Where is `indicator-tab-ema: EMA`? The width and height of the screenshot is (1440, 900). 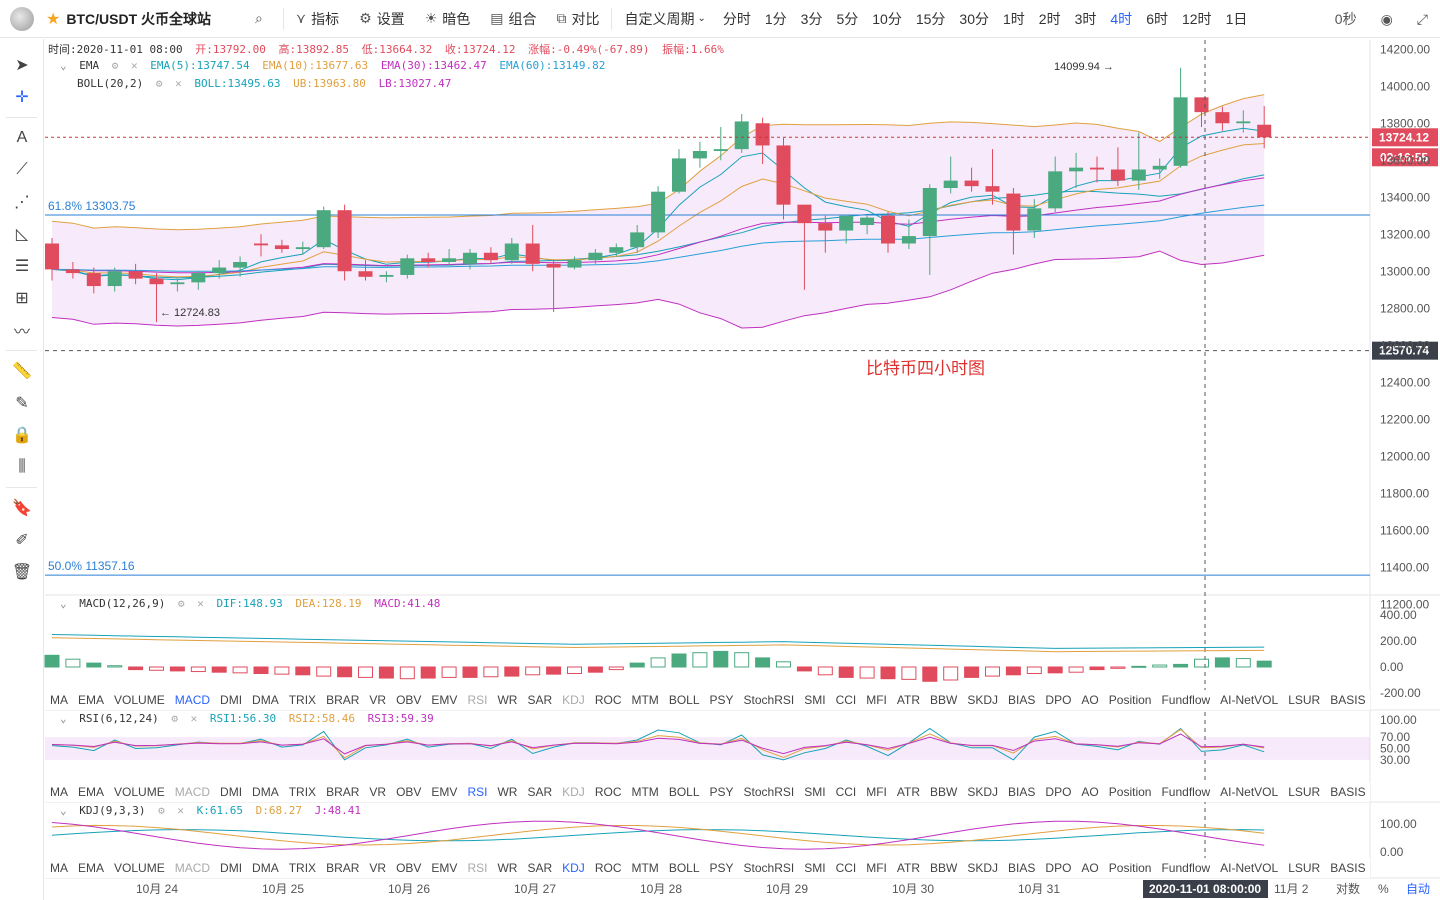 indicator-tab-ema: EMA is located at coordinates (91, 868).